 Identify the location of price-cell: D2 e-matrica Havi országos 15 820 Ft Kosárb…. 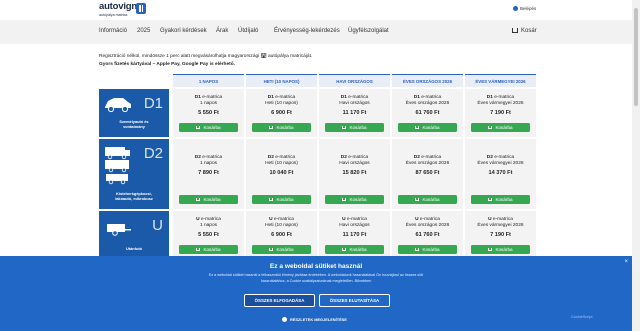
(354, 174).